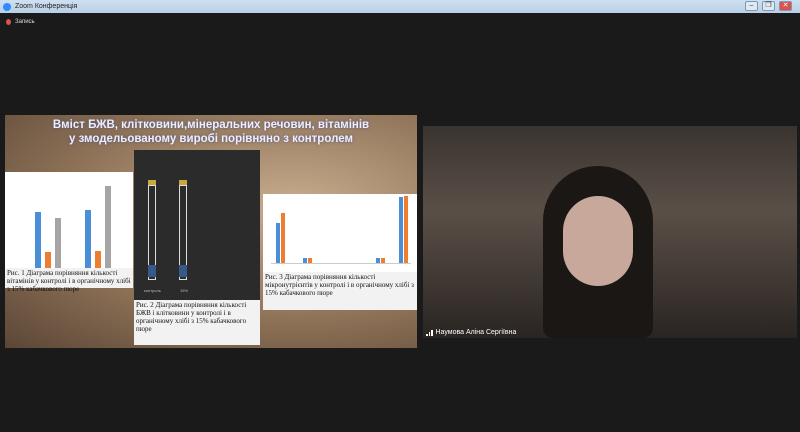 This screenshot has width=800, height=432. What do you see at coordinates (197, 225) in the screenshot?
I see `figure2-chart: контроль 15%` at bounding box center [197, 225].